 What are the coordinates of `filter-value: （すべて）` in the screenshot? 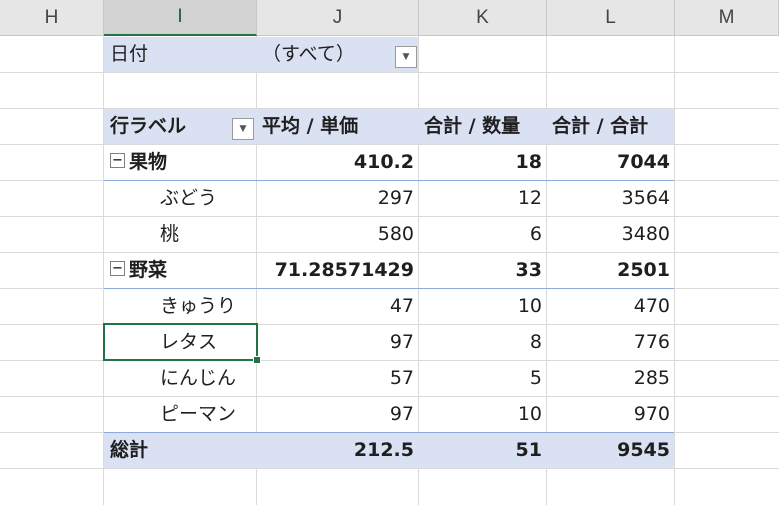 It's located at (308, 54).